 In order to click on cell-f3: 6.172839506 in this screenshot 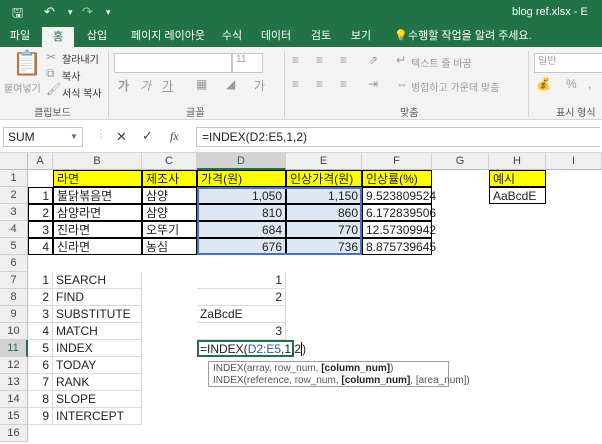, I will do `click(399, 212)`.